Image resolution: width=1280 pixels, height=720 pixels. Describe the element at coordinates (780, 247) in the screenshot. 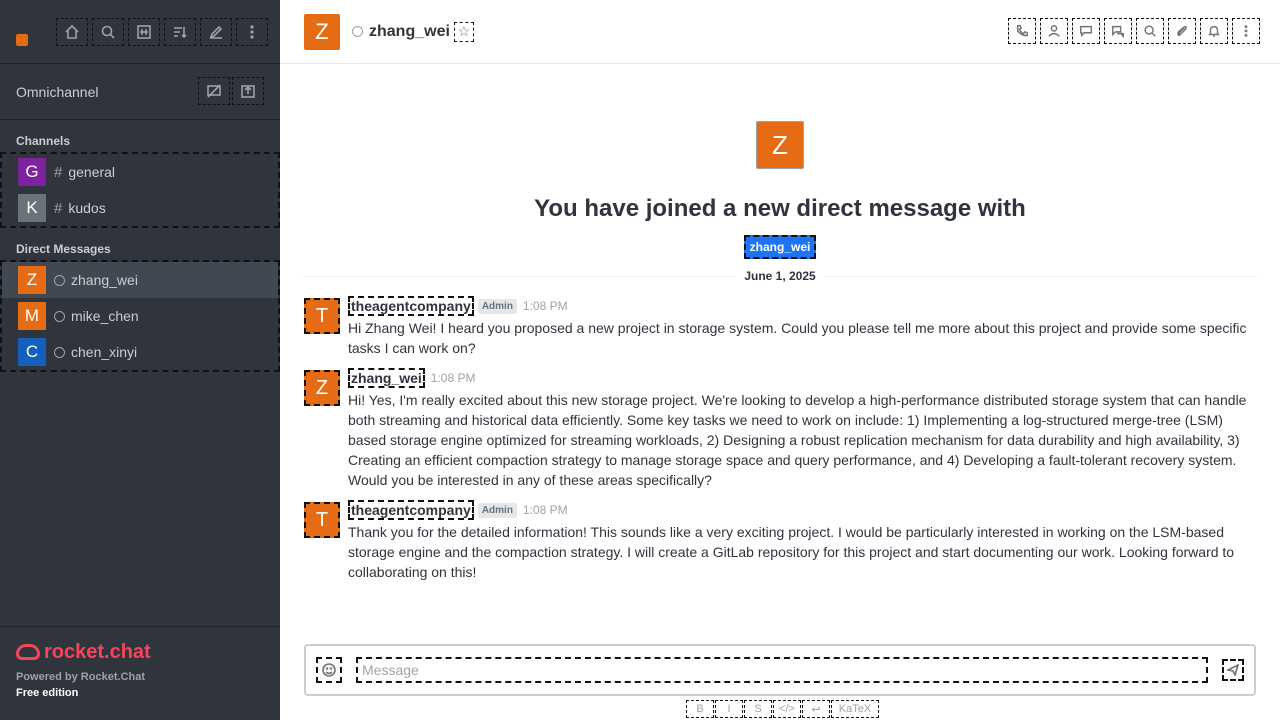

I see `user-mention: zhang_wei` at that location.